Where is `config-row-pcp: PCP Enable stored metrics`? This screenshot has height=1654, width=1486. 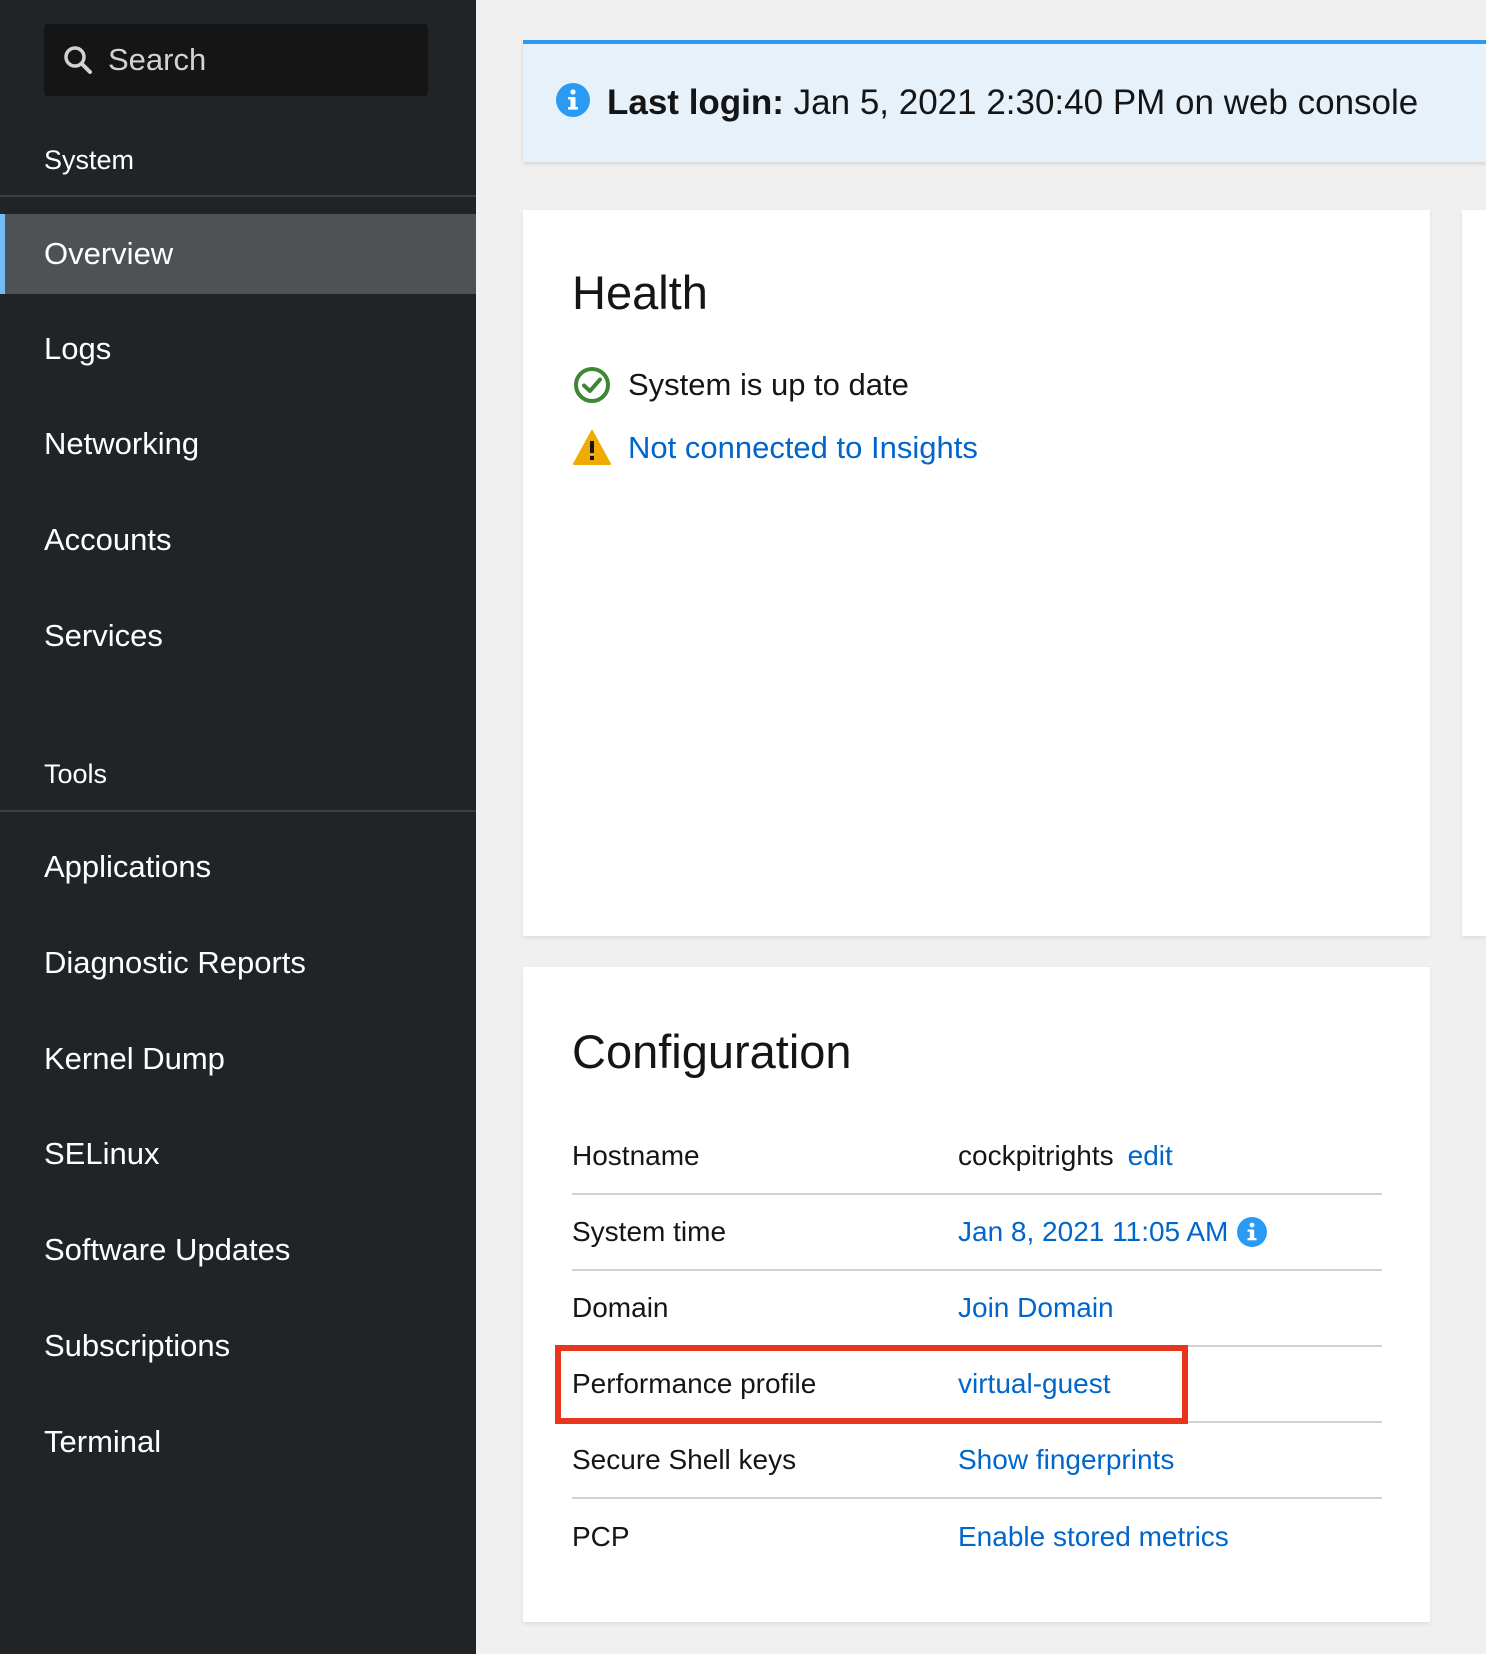
config-row-pcp: PCP Enable stored metrics is located at coordinates (977, 1537).